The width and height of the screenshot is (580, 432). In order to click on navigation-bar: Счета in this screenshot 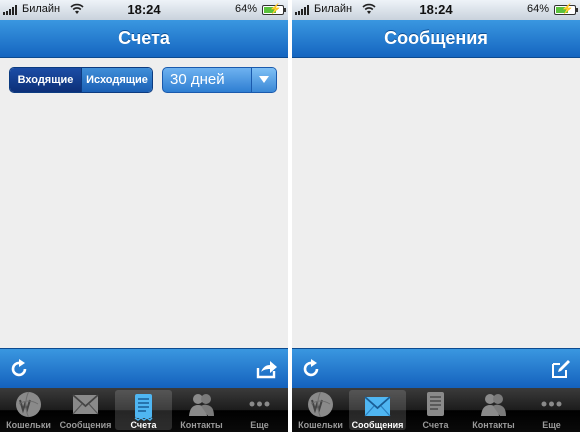, I will do `click(144, 39)`.